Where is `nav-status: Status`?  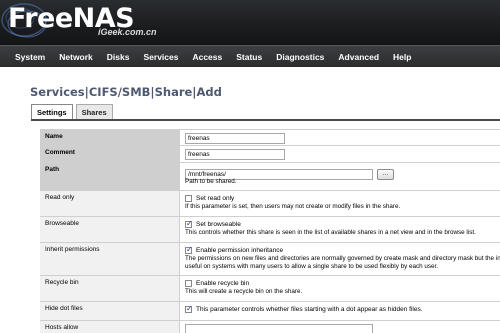 nav-status: Status is located at coordinates (249, 57).